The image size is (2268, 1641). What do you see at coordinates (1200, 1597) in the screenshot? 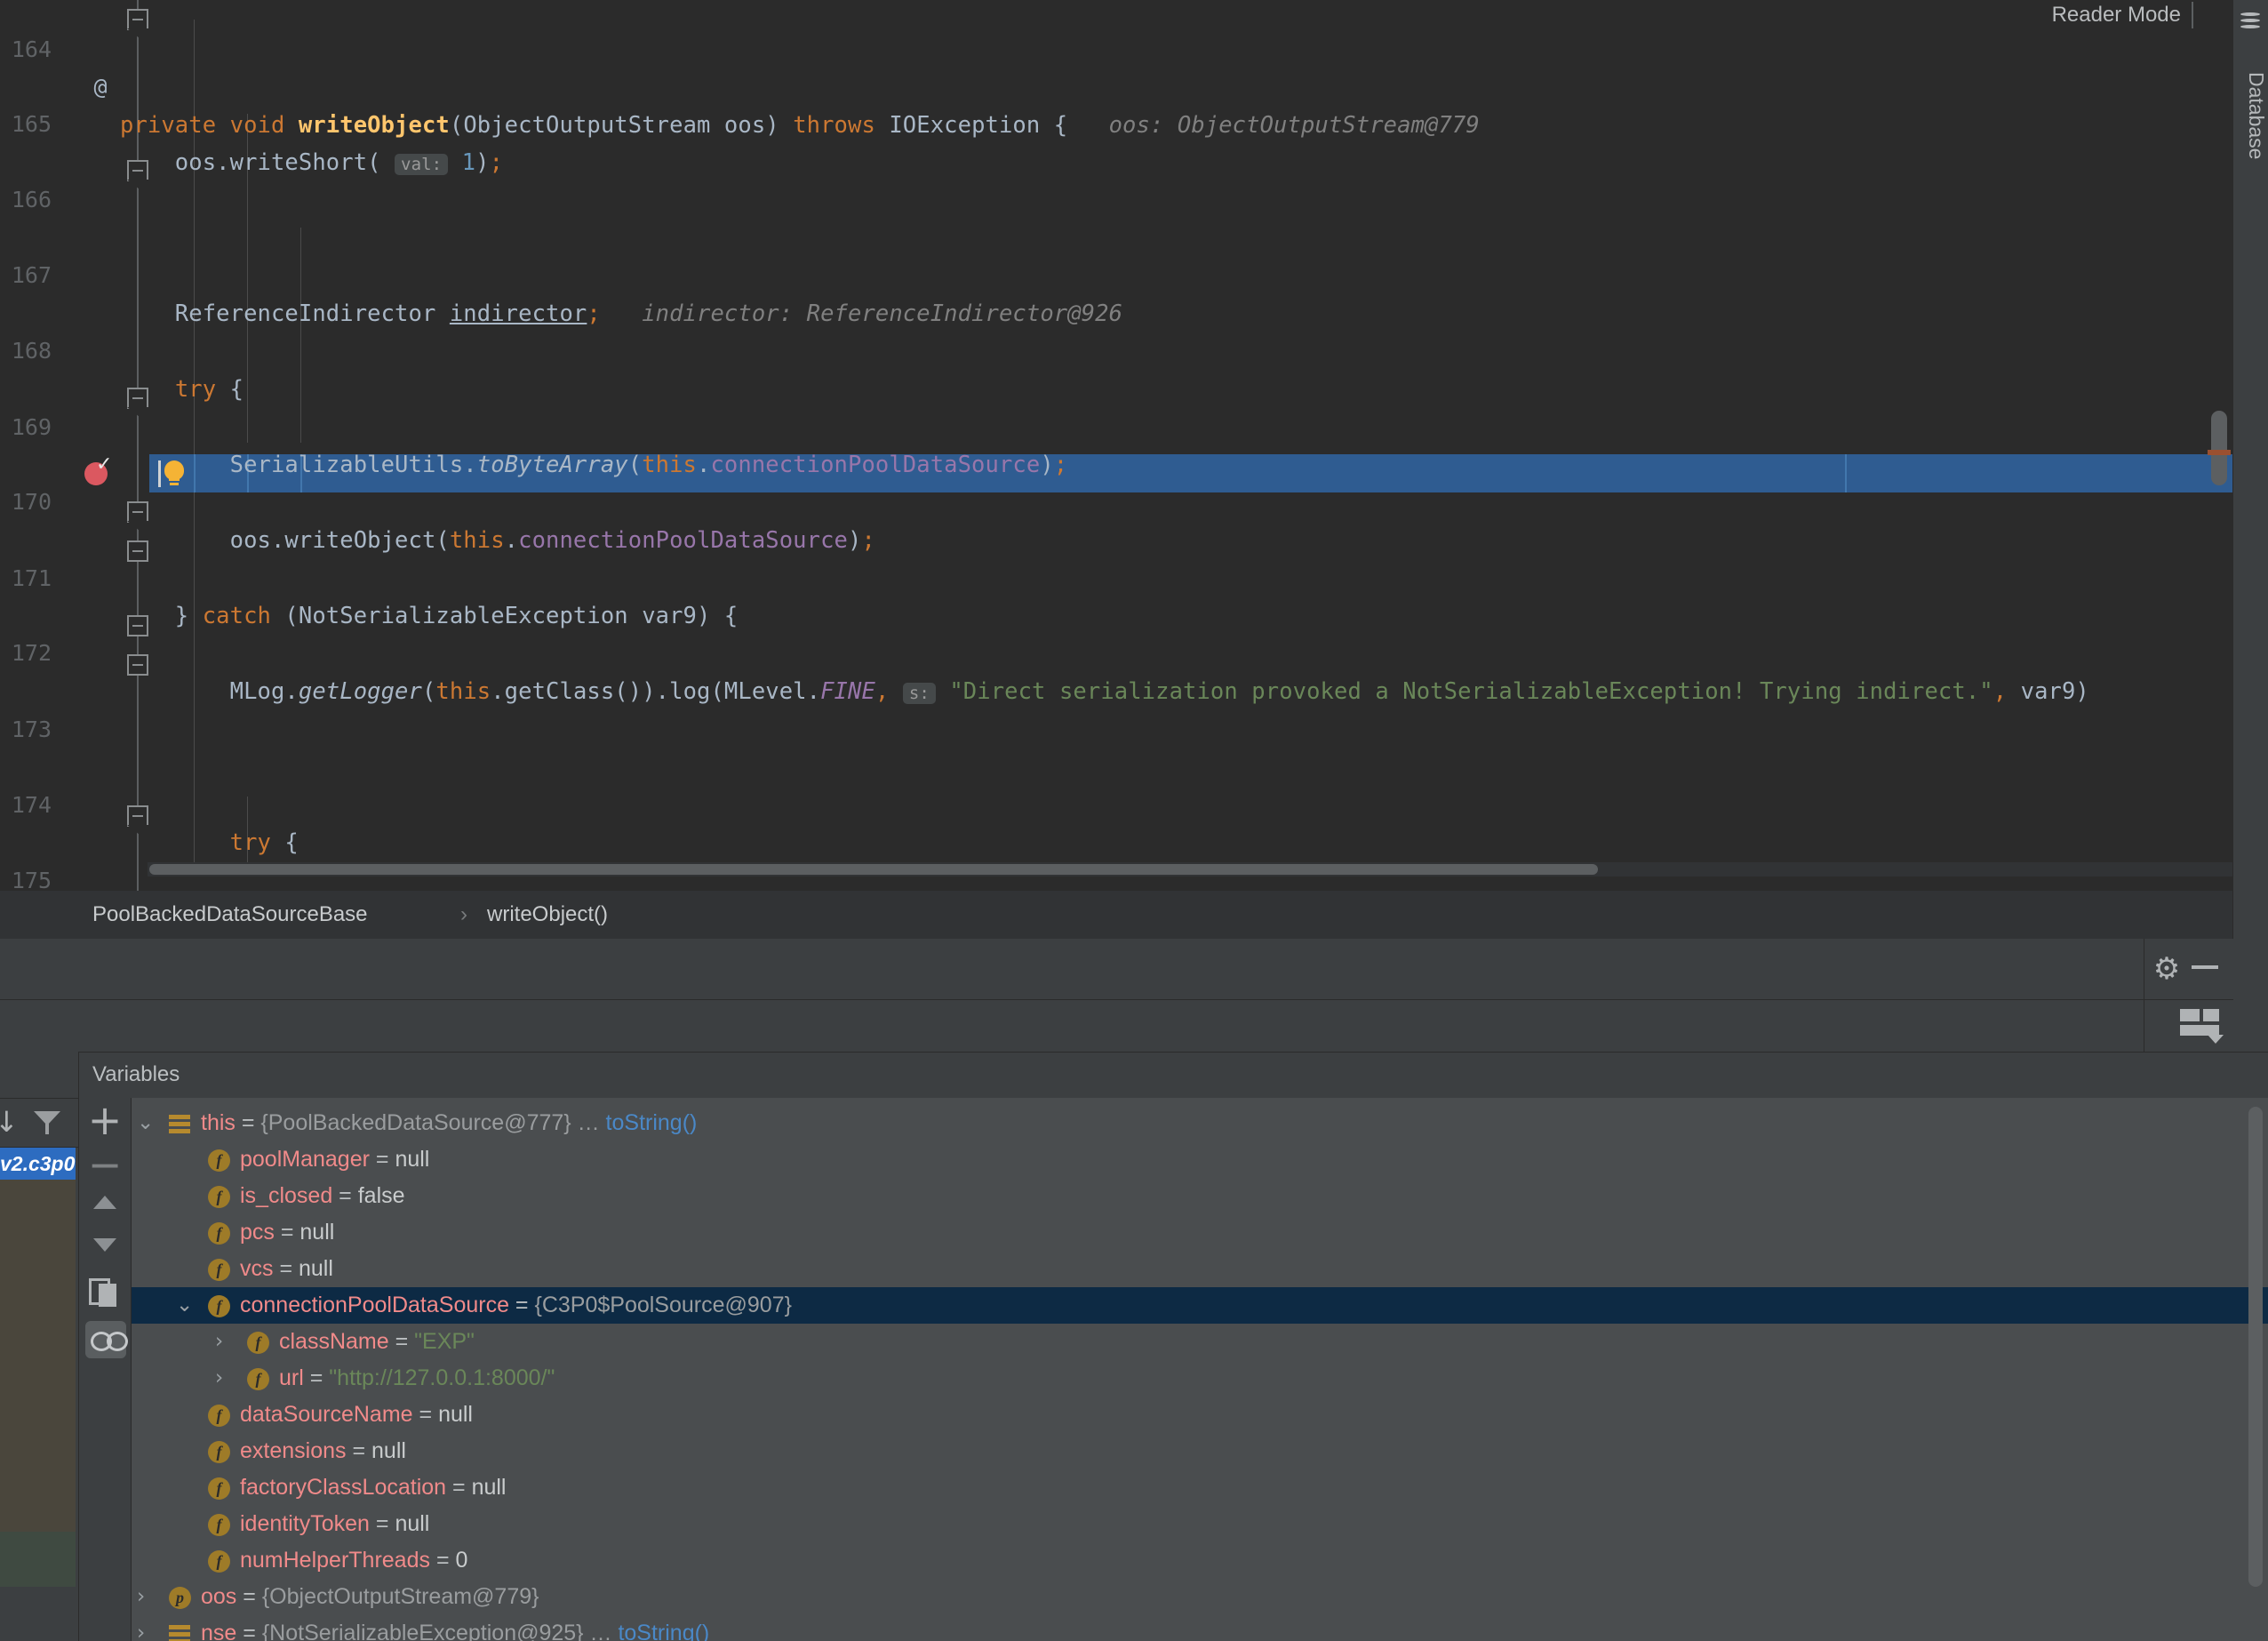
I see `variable-row: › p oos = {ObjectOutputStream@779}` at bounding box center [1200, 1597].